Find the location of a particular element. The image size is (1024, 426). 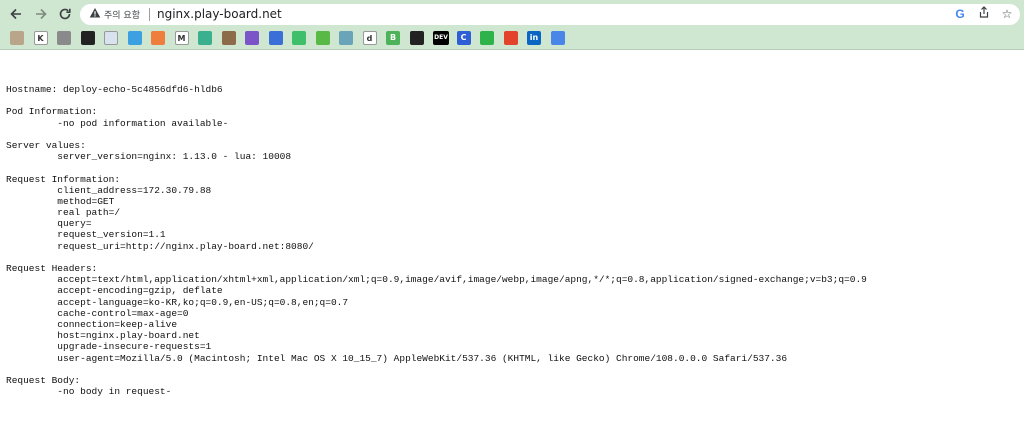

browser-toolbar: 주의 요함 nginx.play-board.net G ☆ is located at coordinates (512, 14).